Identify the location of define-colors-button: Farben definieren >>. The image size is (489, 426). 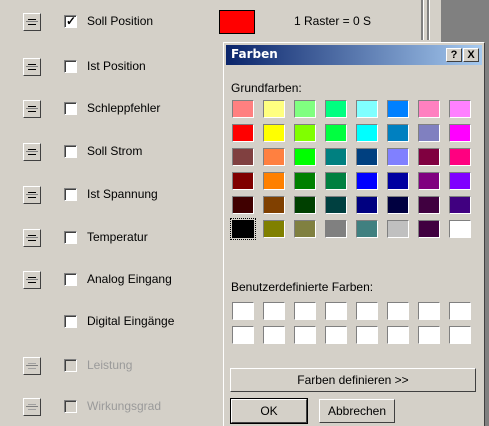
(353, 380).